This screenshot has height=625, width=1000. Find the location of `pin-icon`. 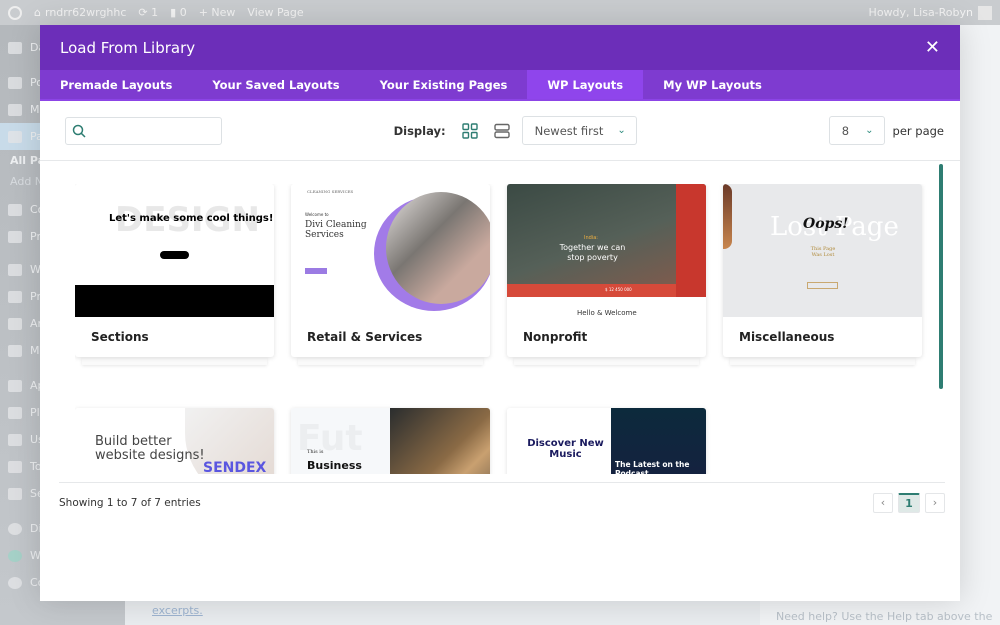

pin-icon is located at coordinates (15, 82).